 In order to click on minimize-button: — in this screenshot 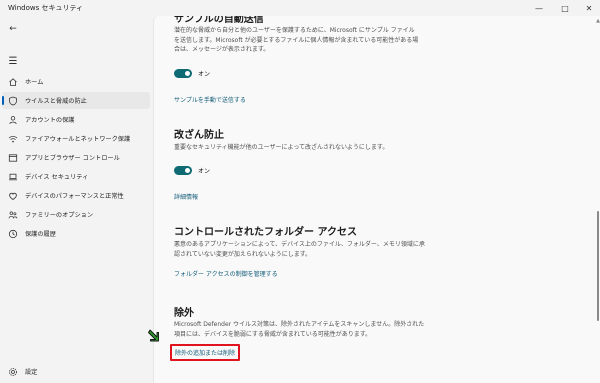, I will do `click(539, 8)`.